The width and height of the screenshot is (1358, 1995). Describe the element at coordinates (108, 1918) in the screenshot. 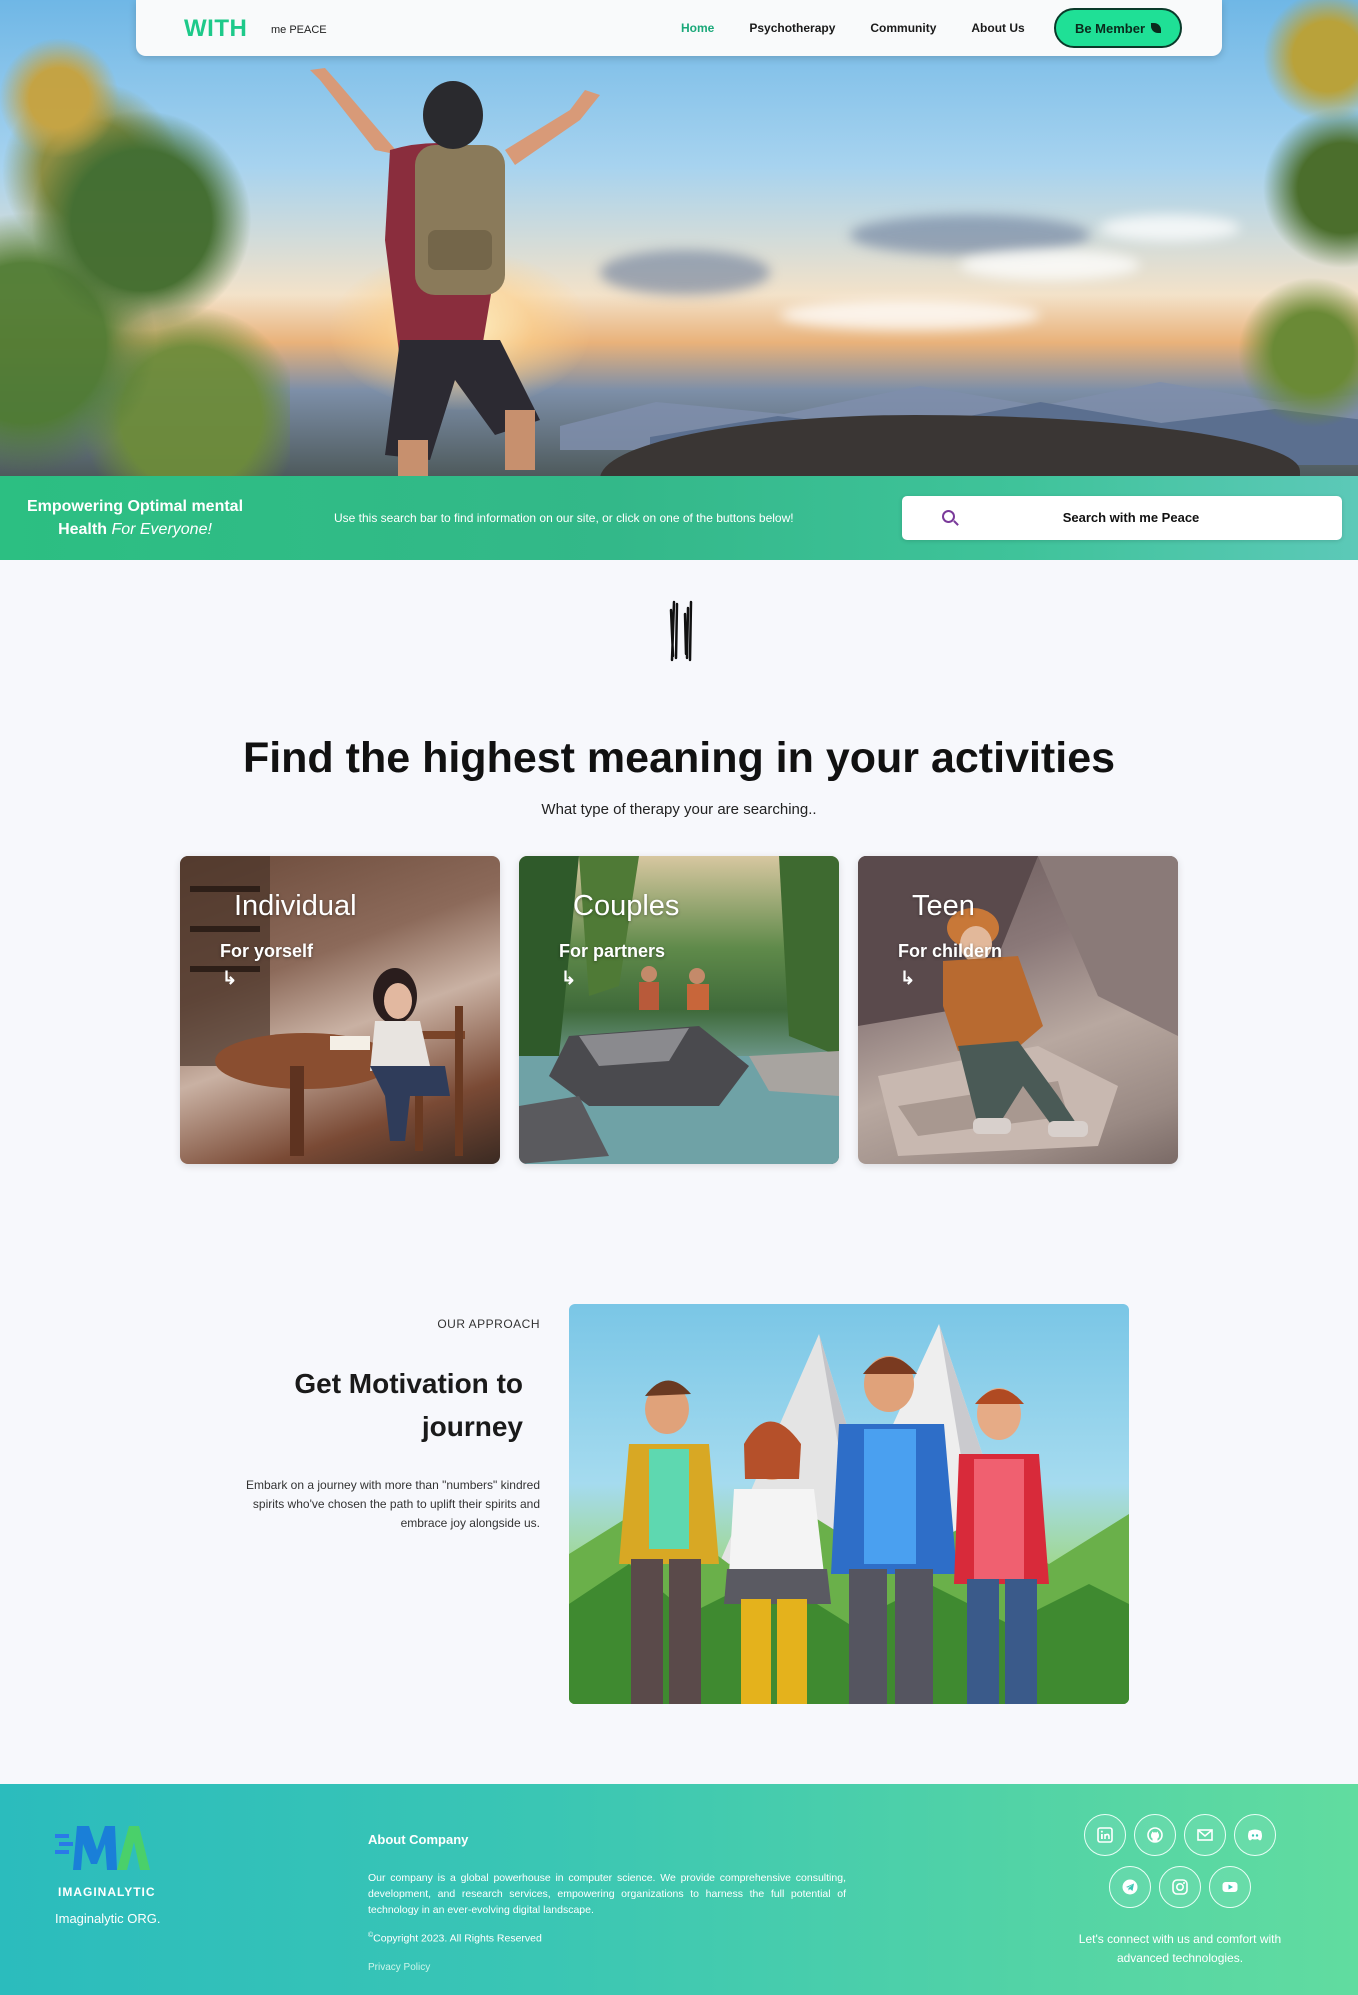

I see `org-name: Imaginalytic ORG.` at that location.